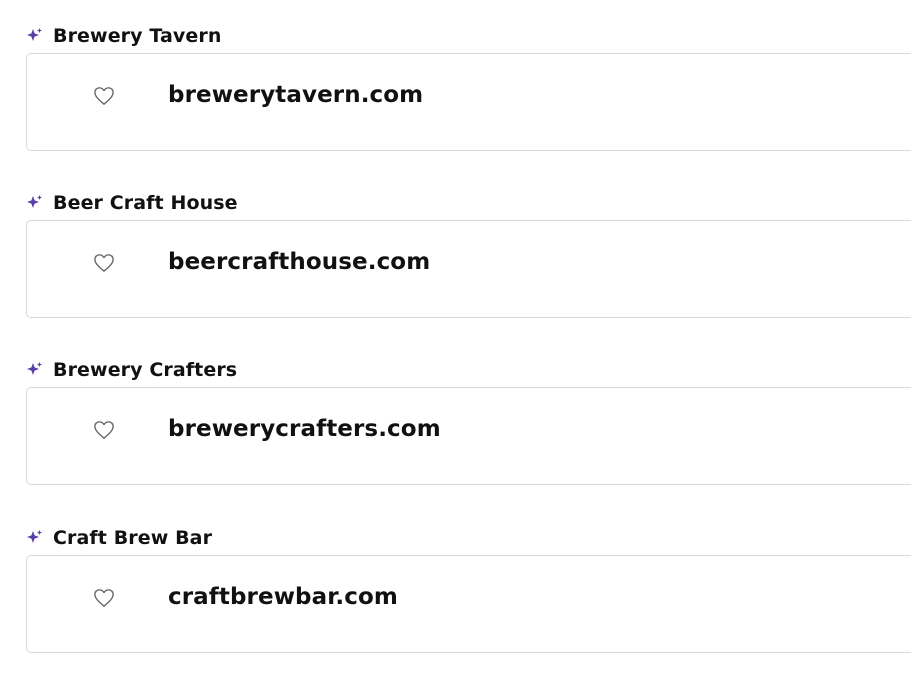 The height and width of the screenshot is (676, 911). What do you see at coordinates (283, 597) in the screenshot?
I see `domain-name: craftbrewbar.com` at bounding box center [283, 597].